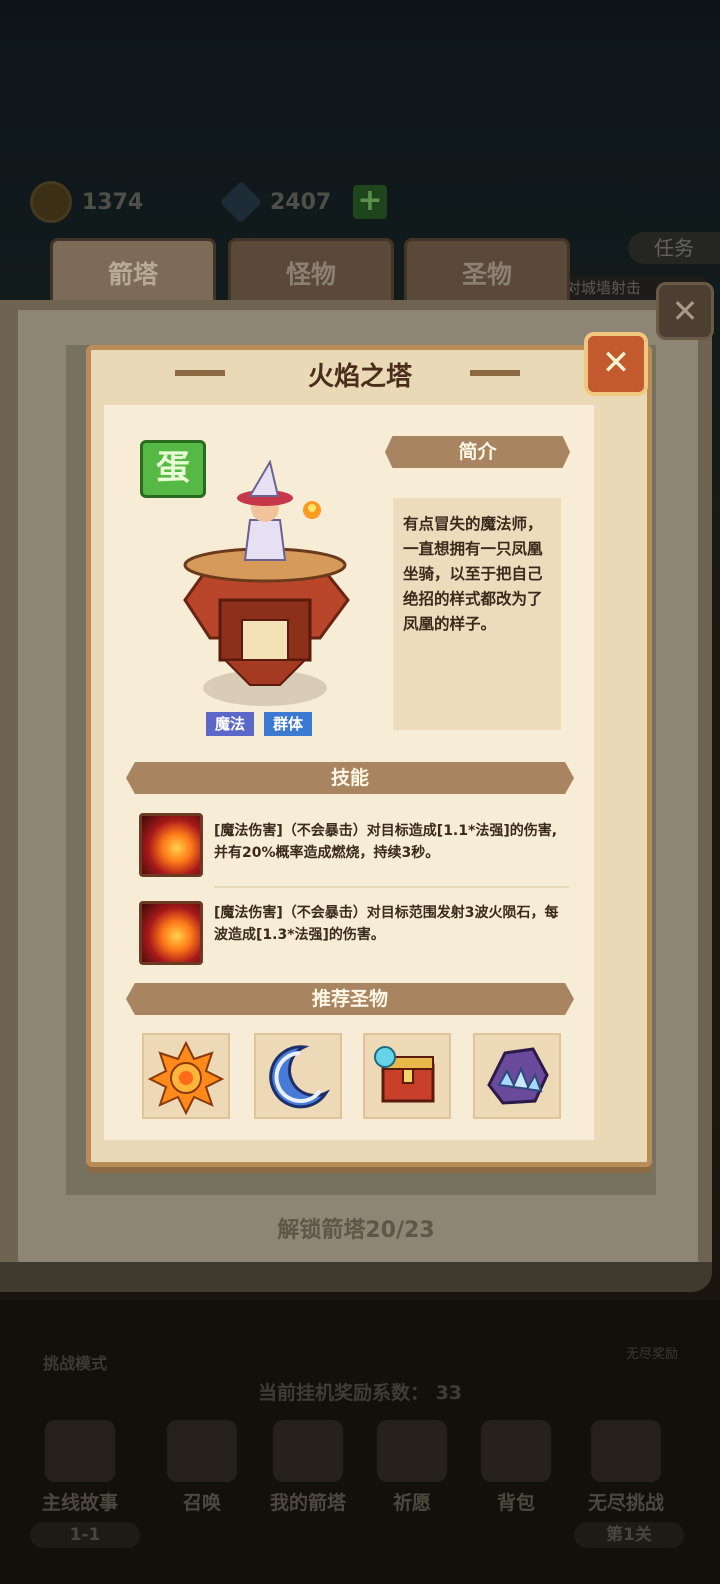 This screenshot has width=720, height=1584. Describe the element at coordinates (171, 845) in the screenshot. I see `fireball-icon` at that location.